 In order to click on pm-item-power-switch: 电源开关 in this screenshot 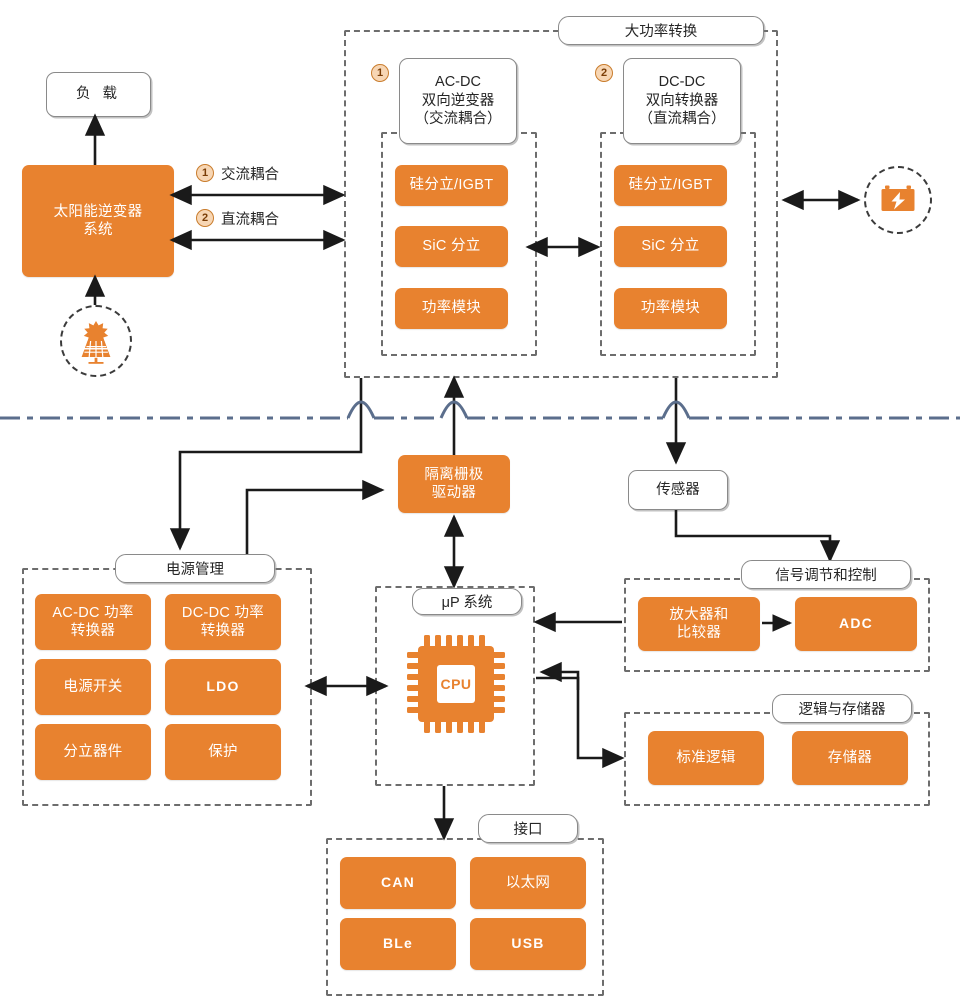, I will do `click(93, 687)`.